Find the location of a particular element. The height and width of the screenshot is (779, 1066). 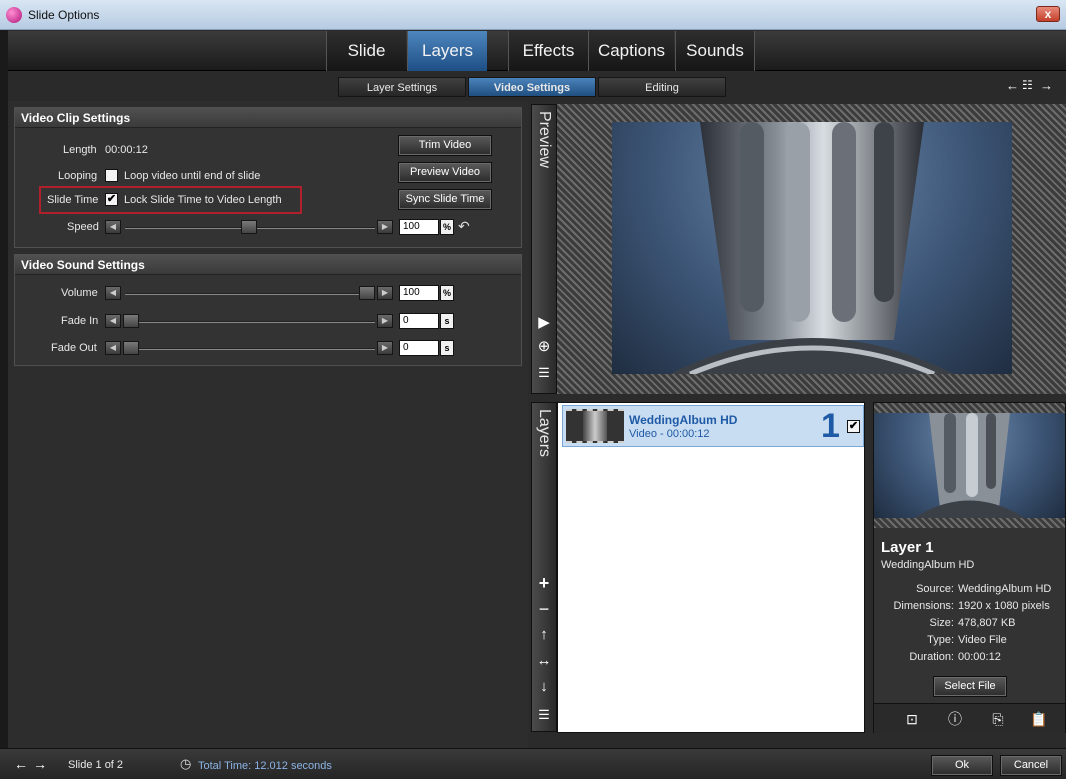

remove-layer-icon: − is located at coordinates (544, 609).